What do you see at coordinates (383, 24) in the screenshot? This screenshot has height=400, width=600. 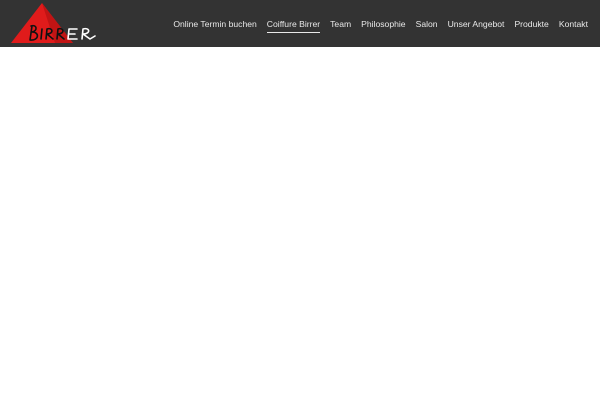 I see `nav-item-philosophie: Philosophie` at bounding box center [383, 24].